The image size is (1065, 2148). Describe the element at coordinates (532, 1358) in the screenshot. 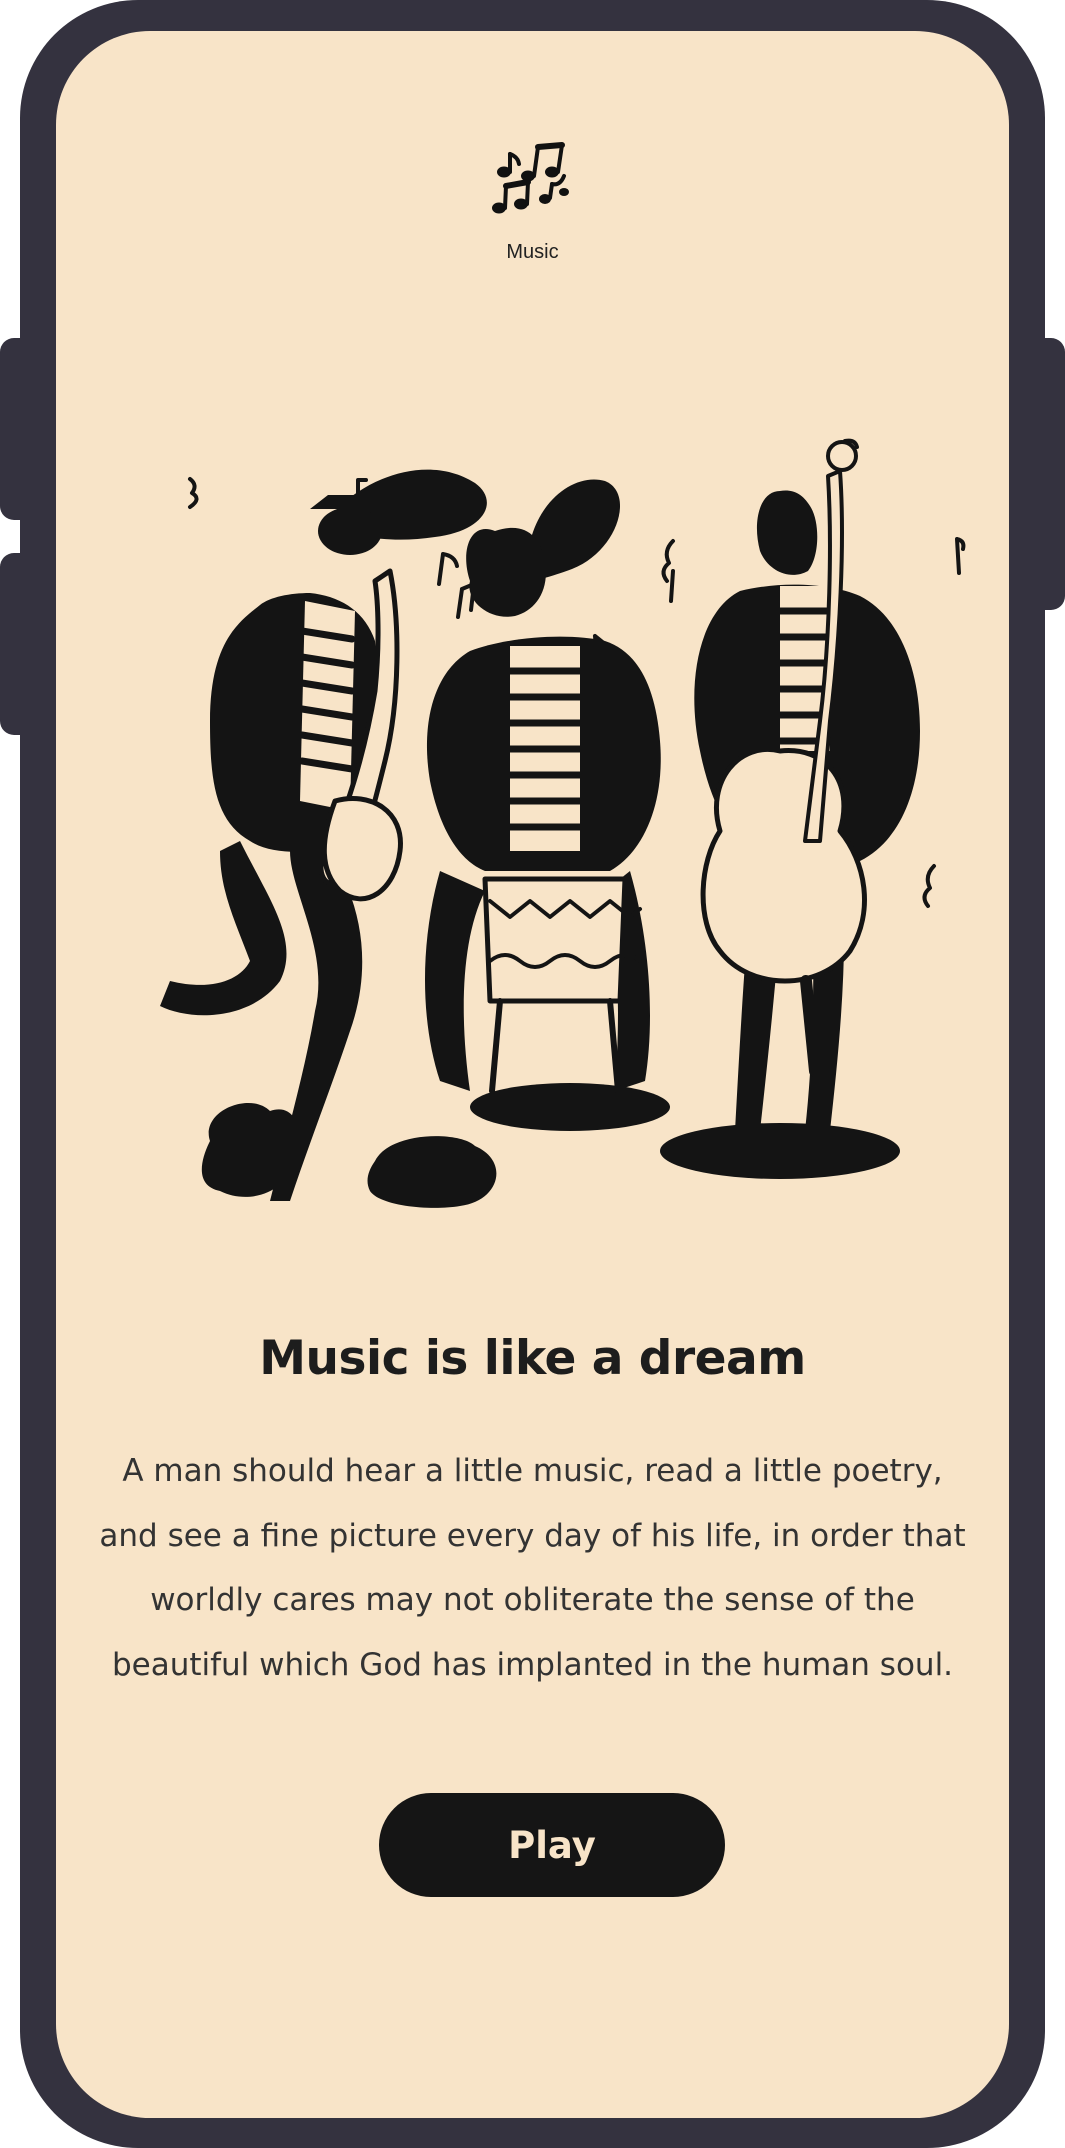

I see `page-title: Music is like a dream` at that location.